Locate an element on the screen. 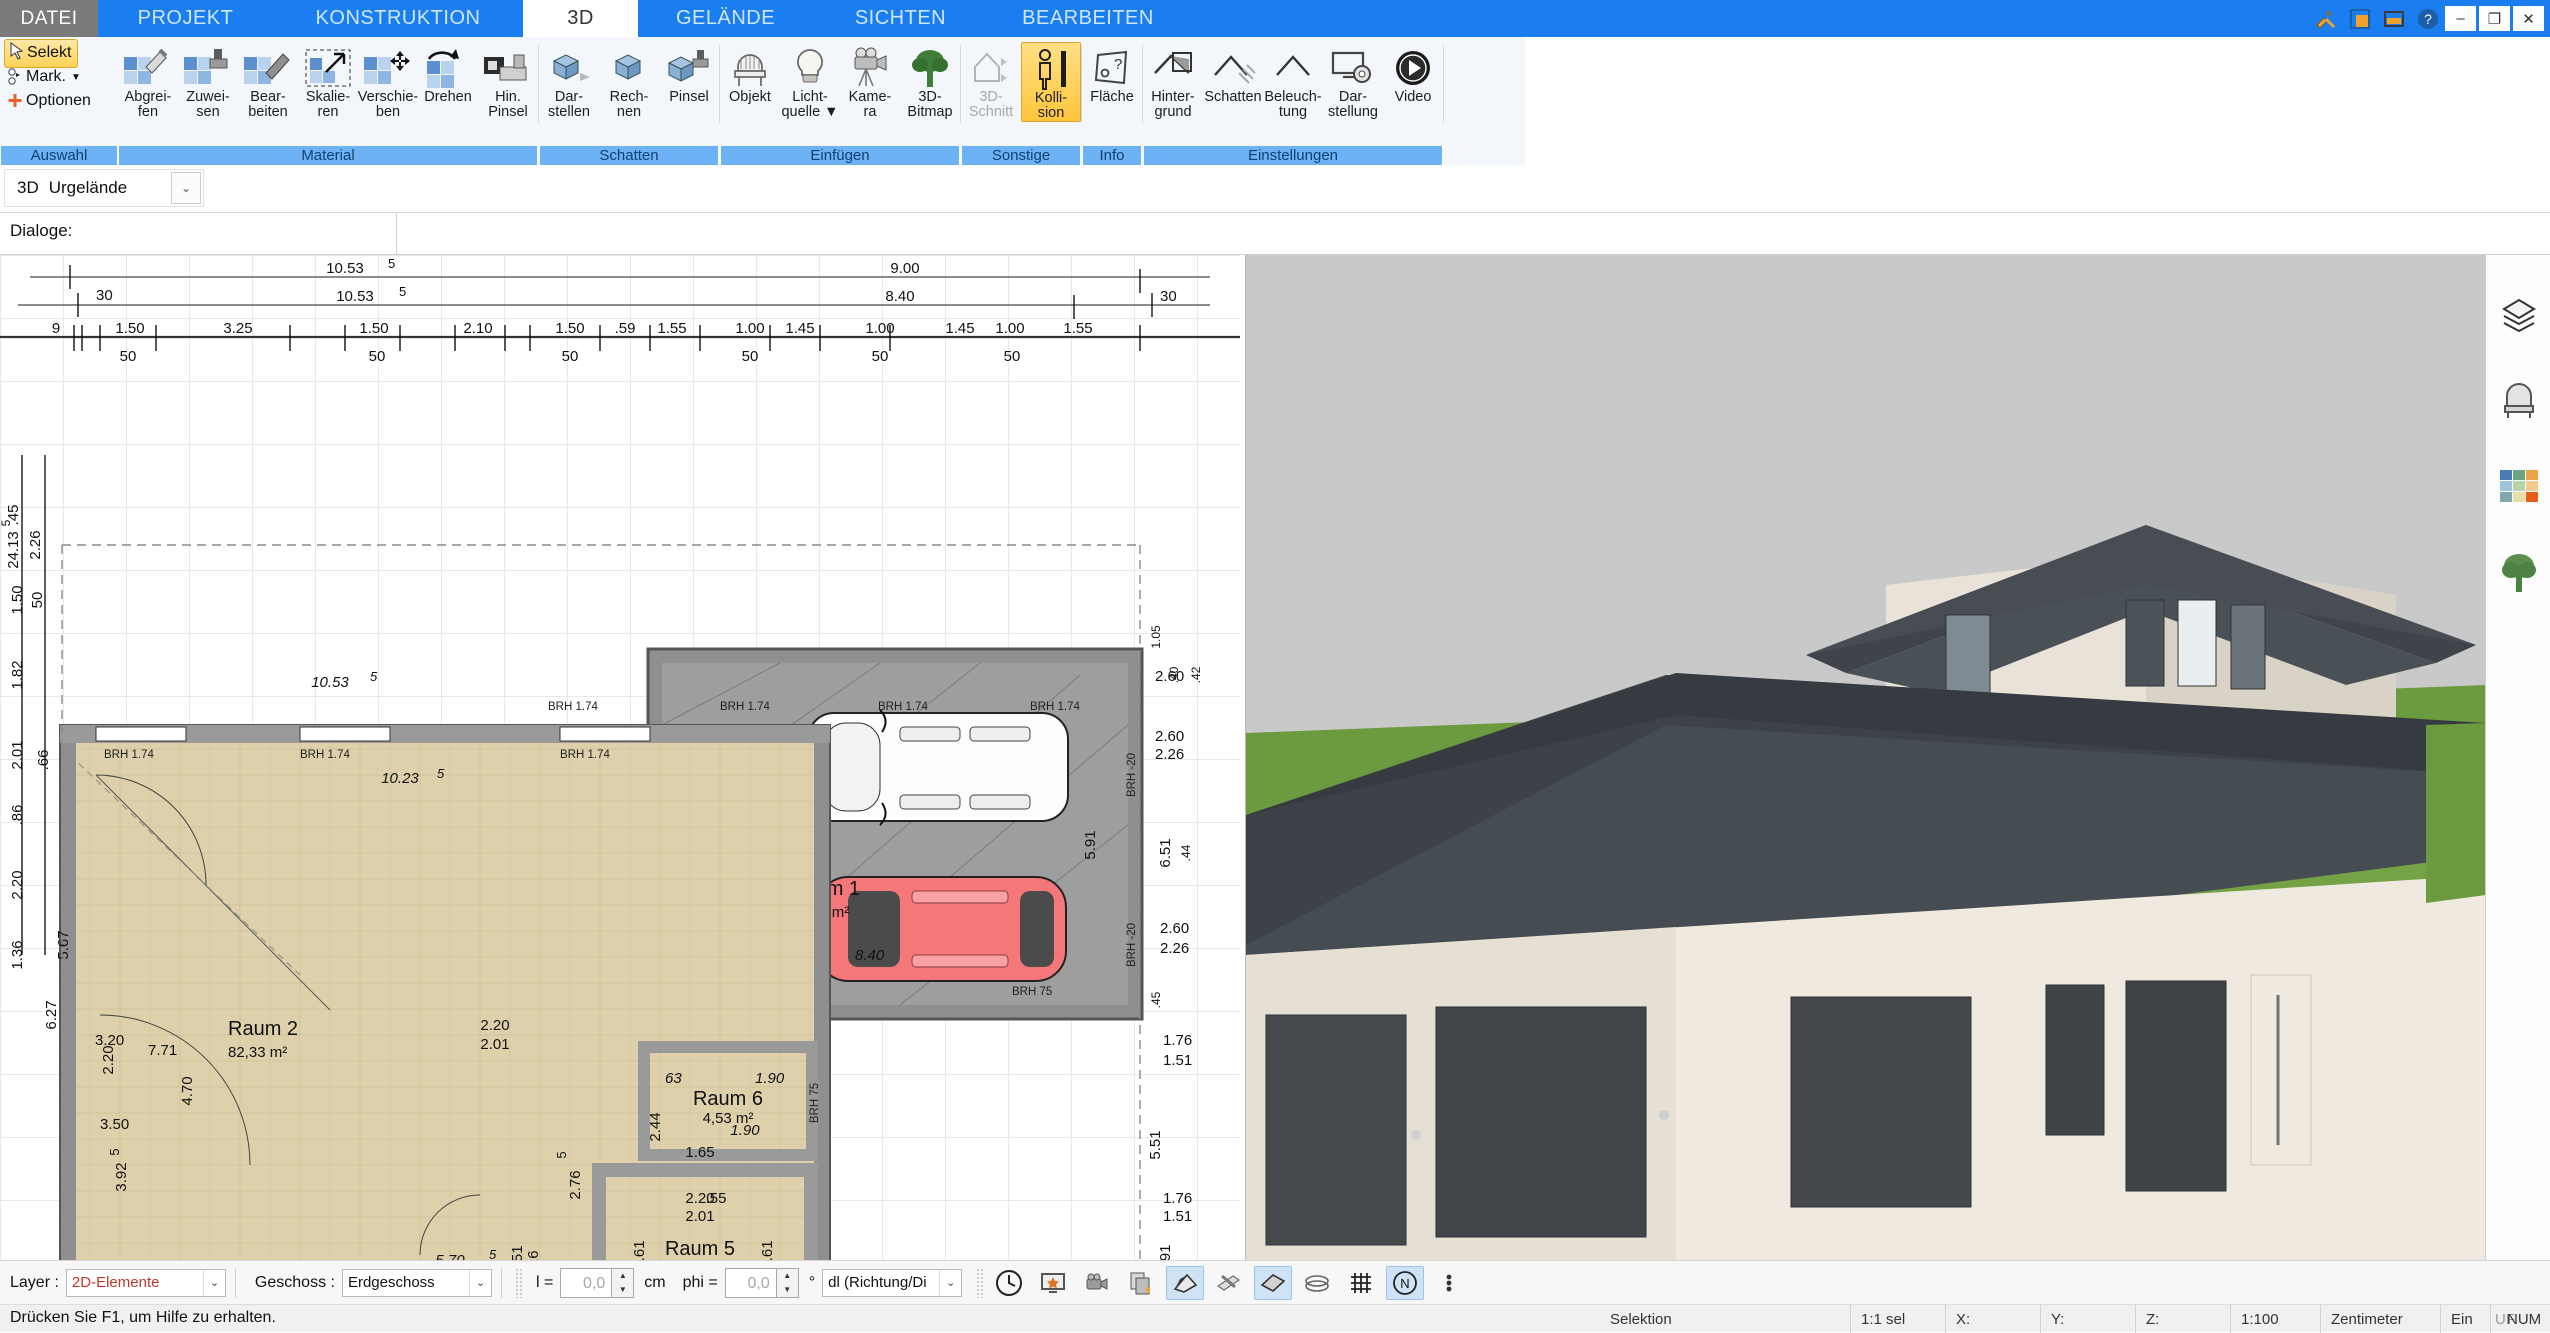  optionen-button: Optionen is located at coordinates (47, 101).